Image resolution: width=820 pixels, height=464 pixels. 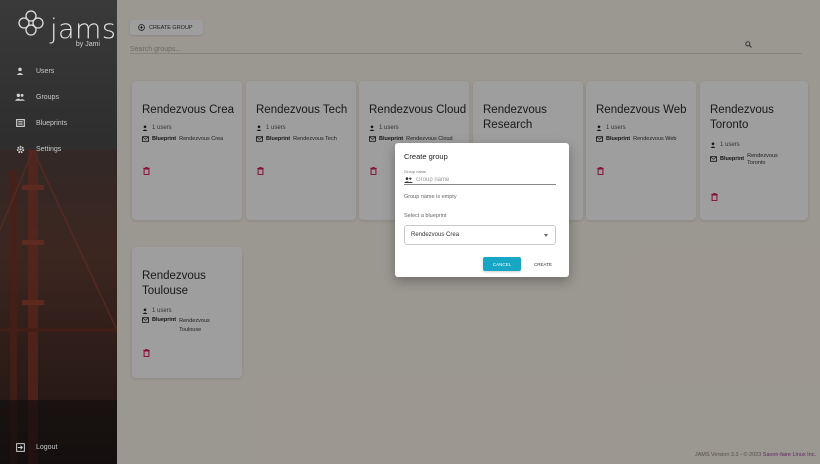 What do you see at coordinates (435, 235) in the screenshot?
I see `blueprint-select-value: Rendezvous Crea` at bounding box center [435, 235].